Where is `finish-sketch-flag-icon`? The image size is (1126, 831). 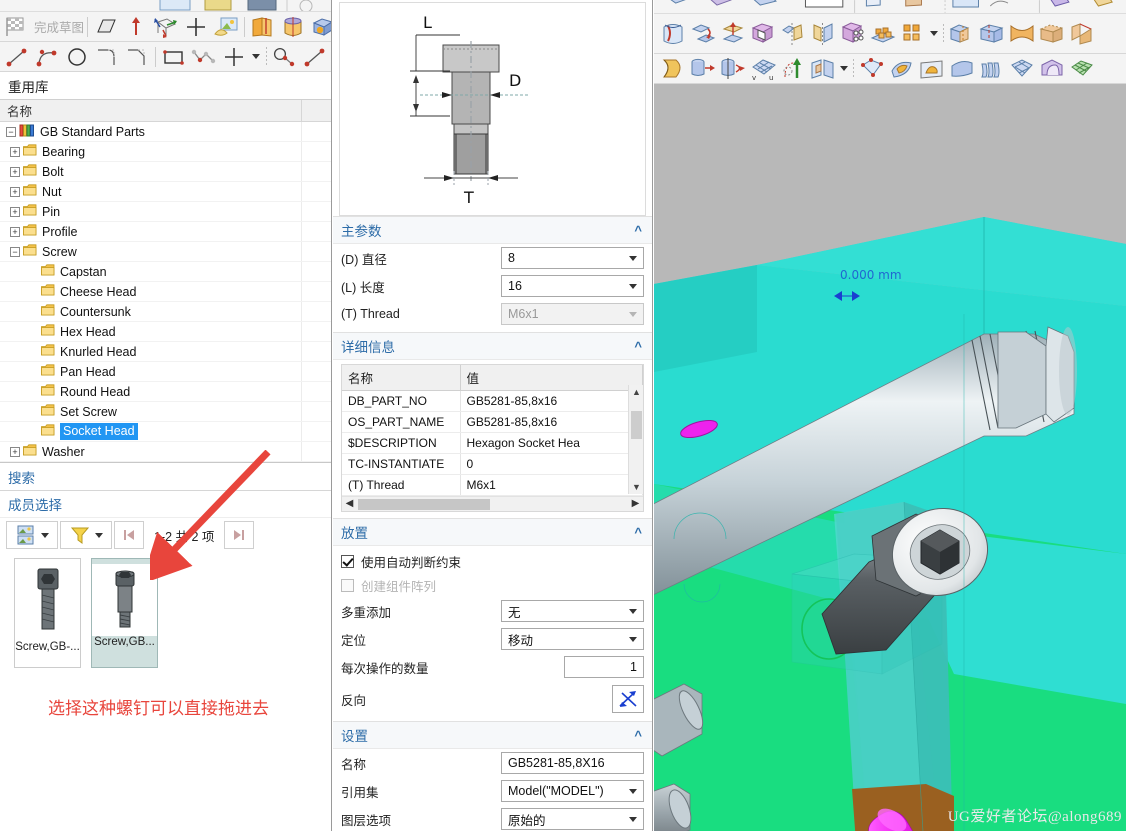
finish-sketch-flag-icon is located at coordinates (17, 27).